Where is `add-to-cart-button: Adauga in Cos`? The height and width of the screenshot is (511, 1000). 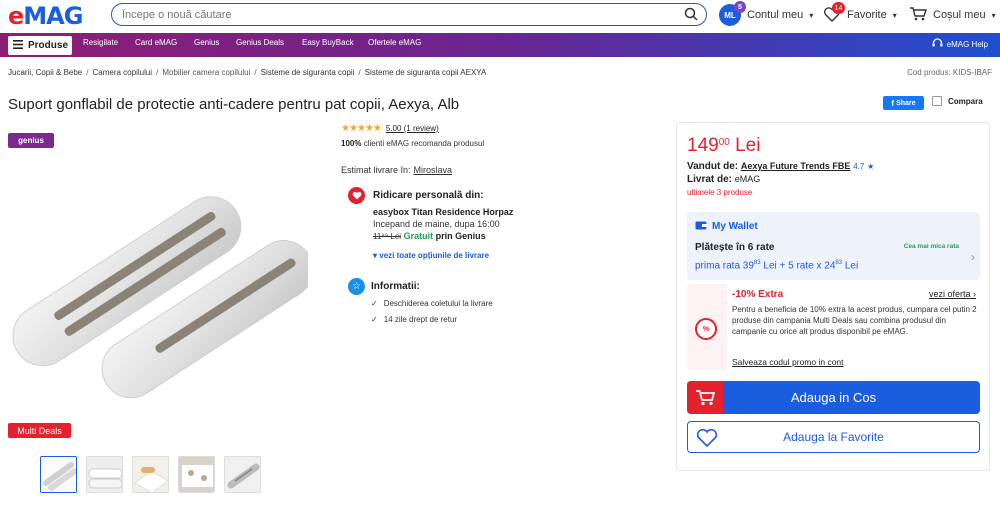
add-to-cart-button: Adauga in Cos is located at coordinates (833, 397).